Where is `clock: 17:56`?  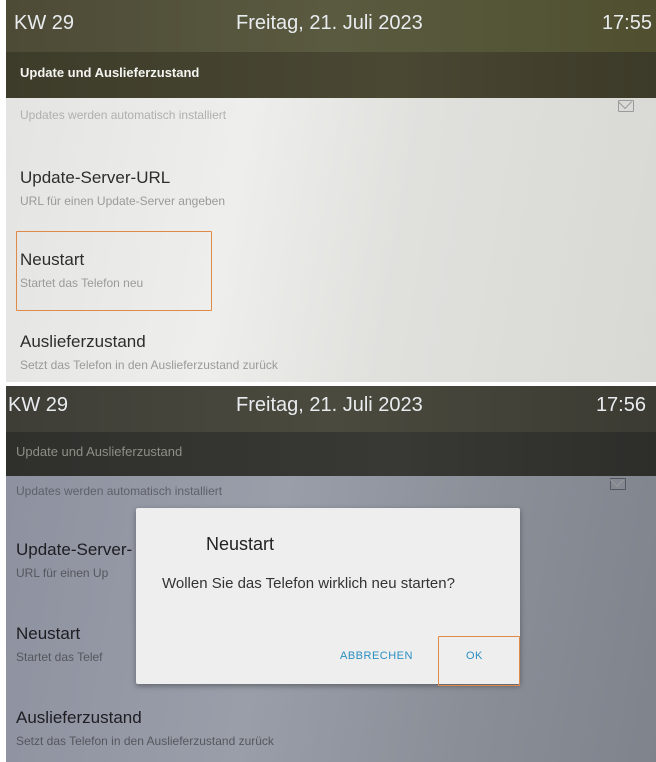 clock: 17:56 is located at coordinates (620, 405).